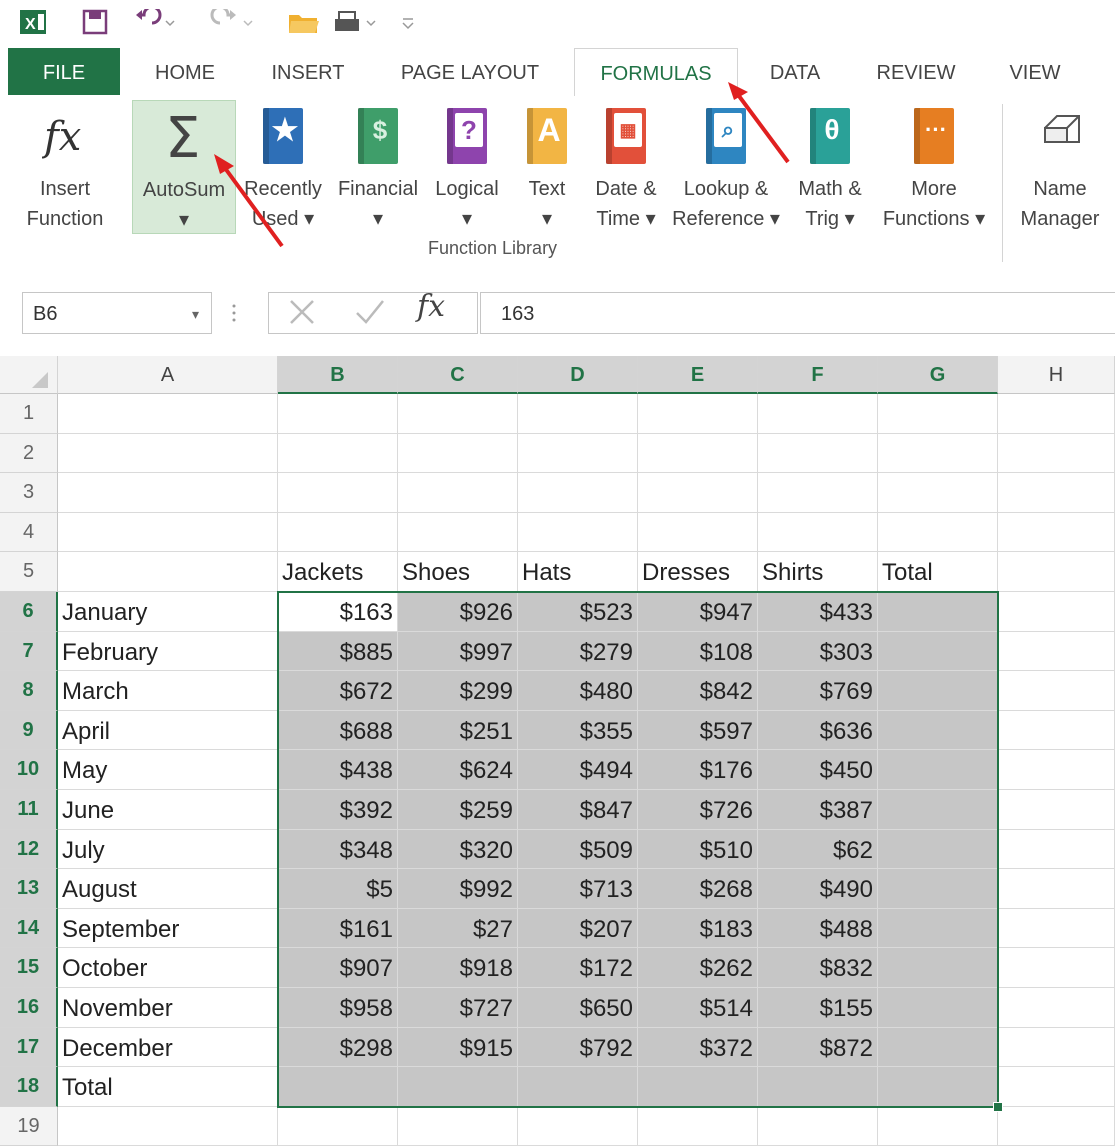 The width and height of the screenshot is (1115, 1146). I want to click on cell-b6: $163, so click(338, 612).